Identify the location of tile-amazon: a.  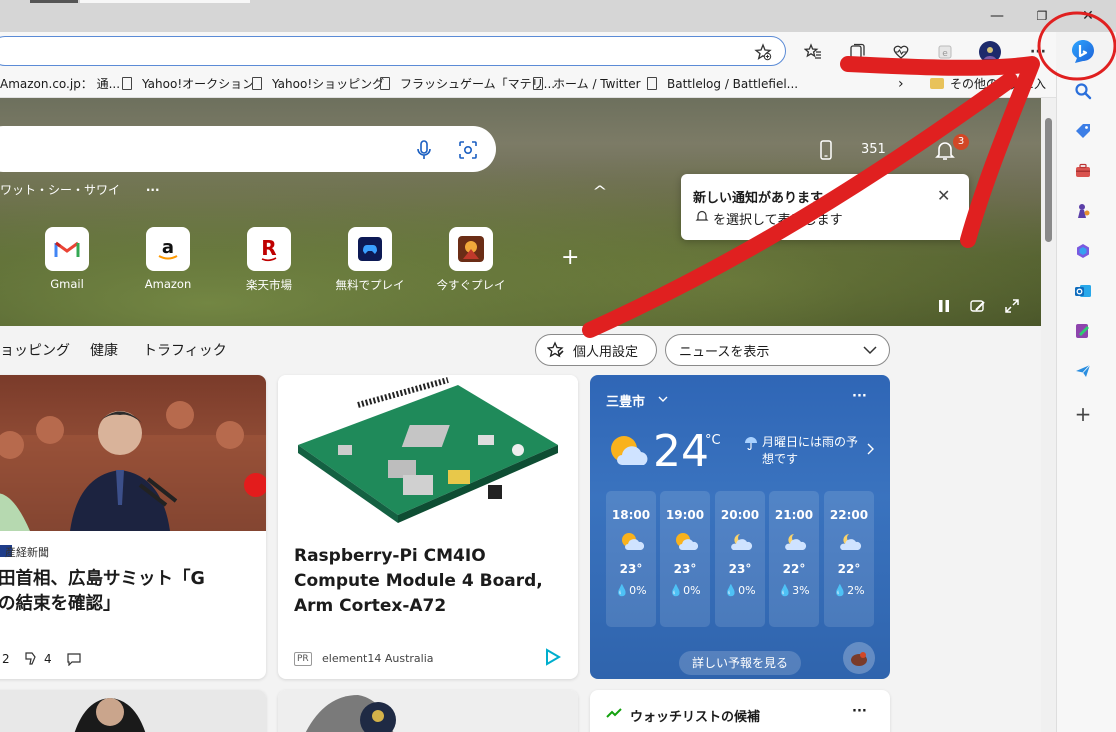
(168, 249).